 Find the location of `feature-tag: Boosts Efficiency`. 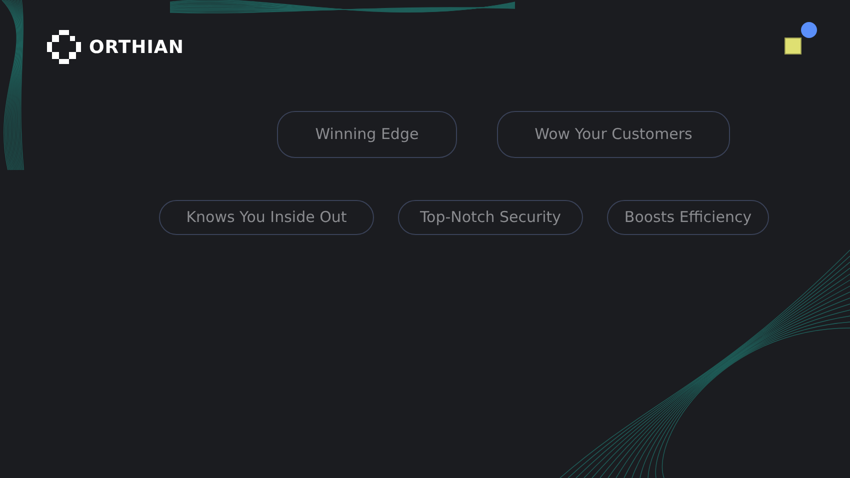

feature-tag: Boosts Efficiency is located at coordinates (688, 217).